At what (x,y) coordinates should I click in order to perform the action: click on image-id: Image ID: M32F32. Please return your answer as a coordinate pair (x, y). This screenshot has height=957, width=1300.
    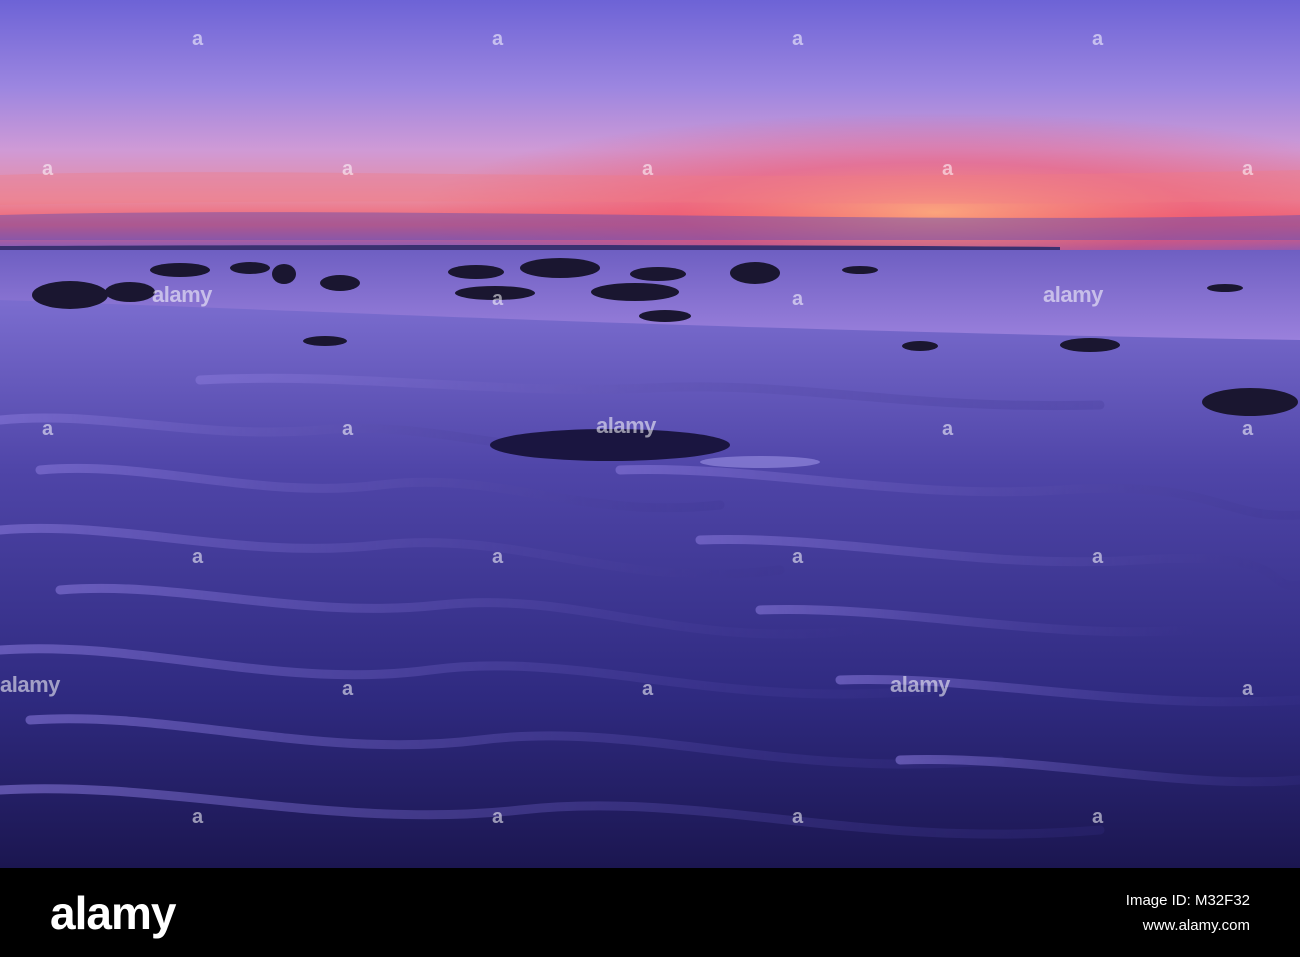
    Looking at the image, I should click on (1187, 900).